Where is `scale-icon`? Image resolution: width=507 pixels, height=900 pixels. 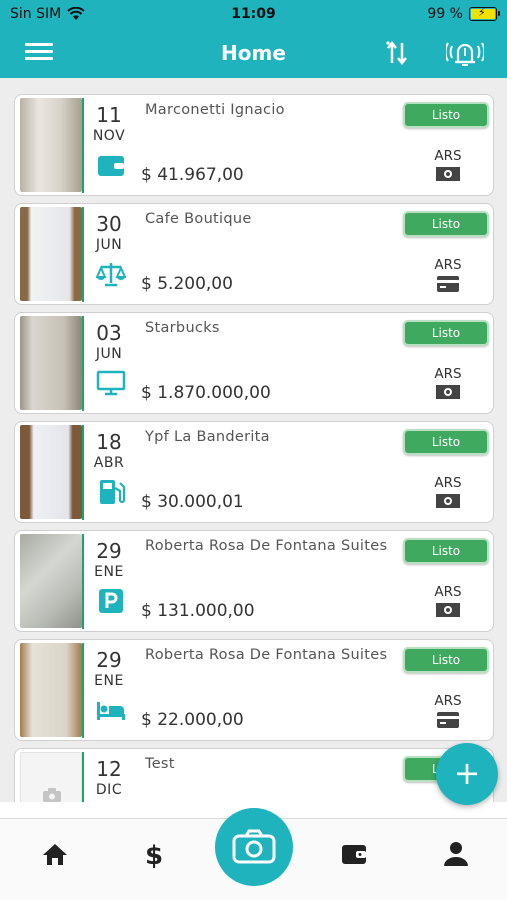
scale-icon is located at coordinates (111, 275).